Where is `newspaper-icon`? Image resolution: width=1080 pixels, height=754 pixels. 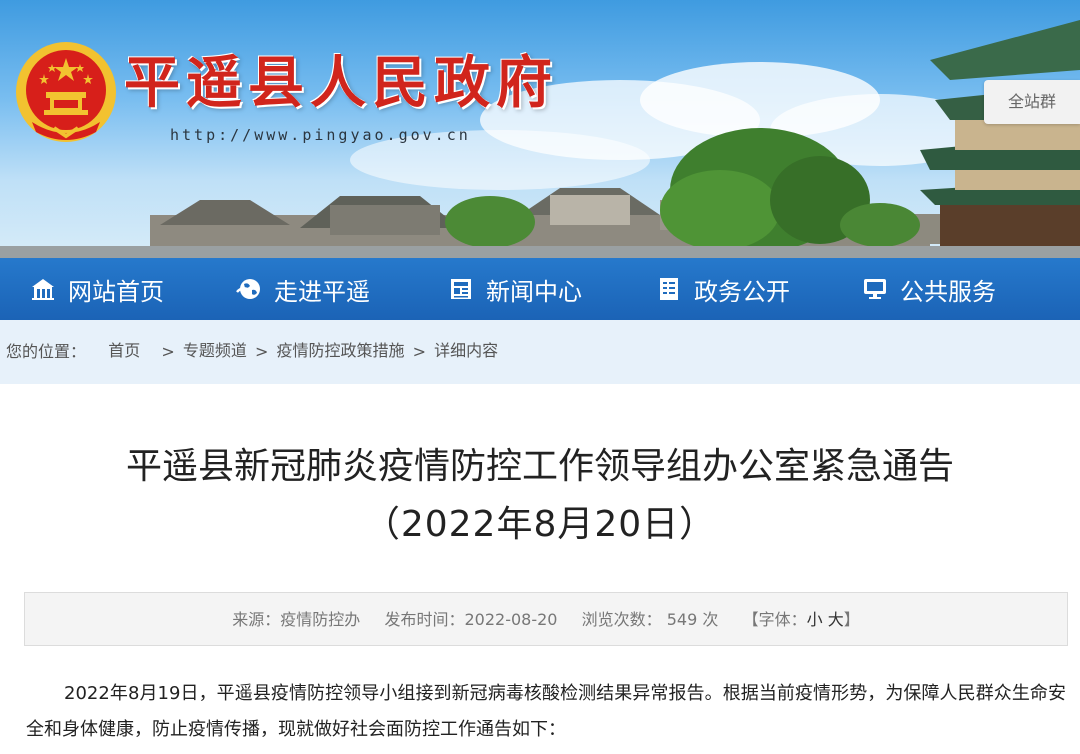
newspaper-icon is located at coordinates (461, 289).